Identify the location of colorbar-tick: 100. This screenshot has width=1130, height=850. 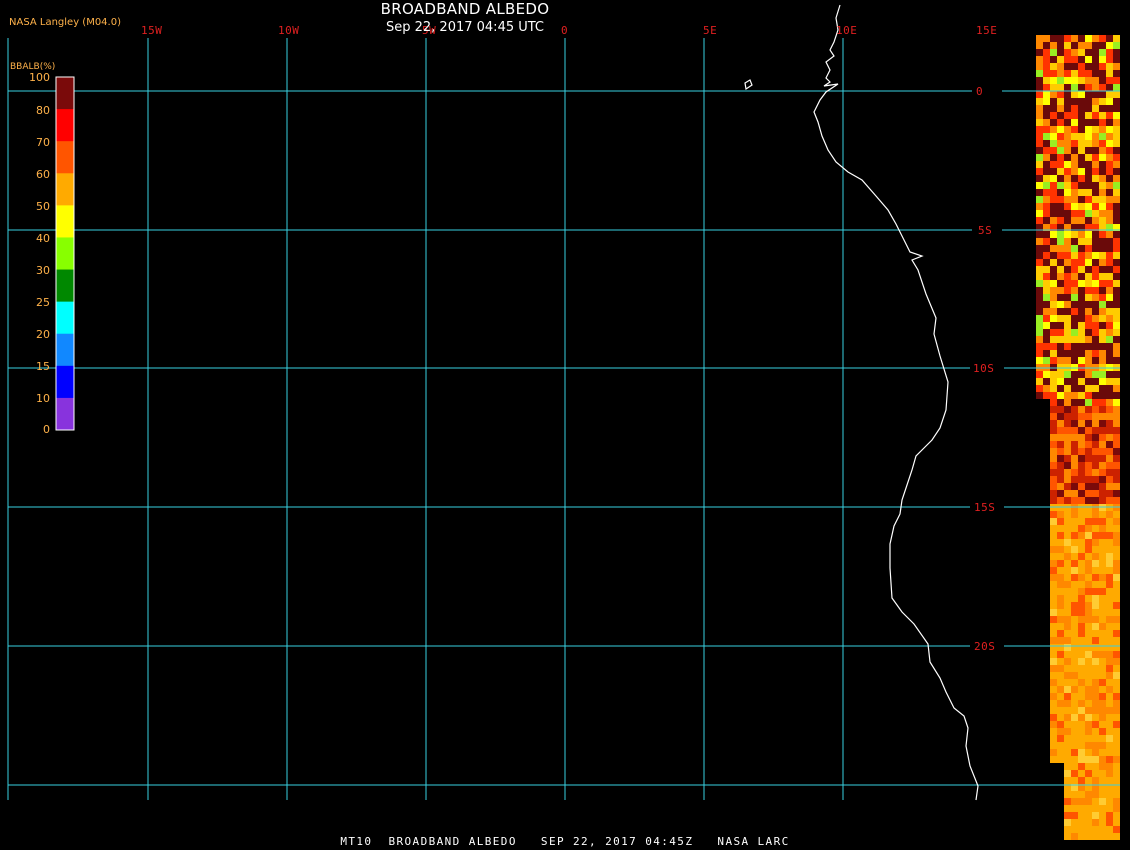
(39, 77).